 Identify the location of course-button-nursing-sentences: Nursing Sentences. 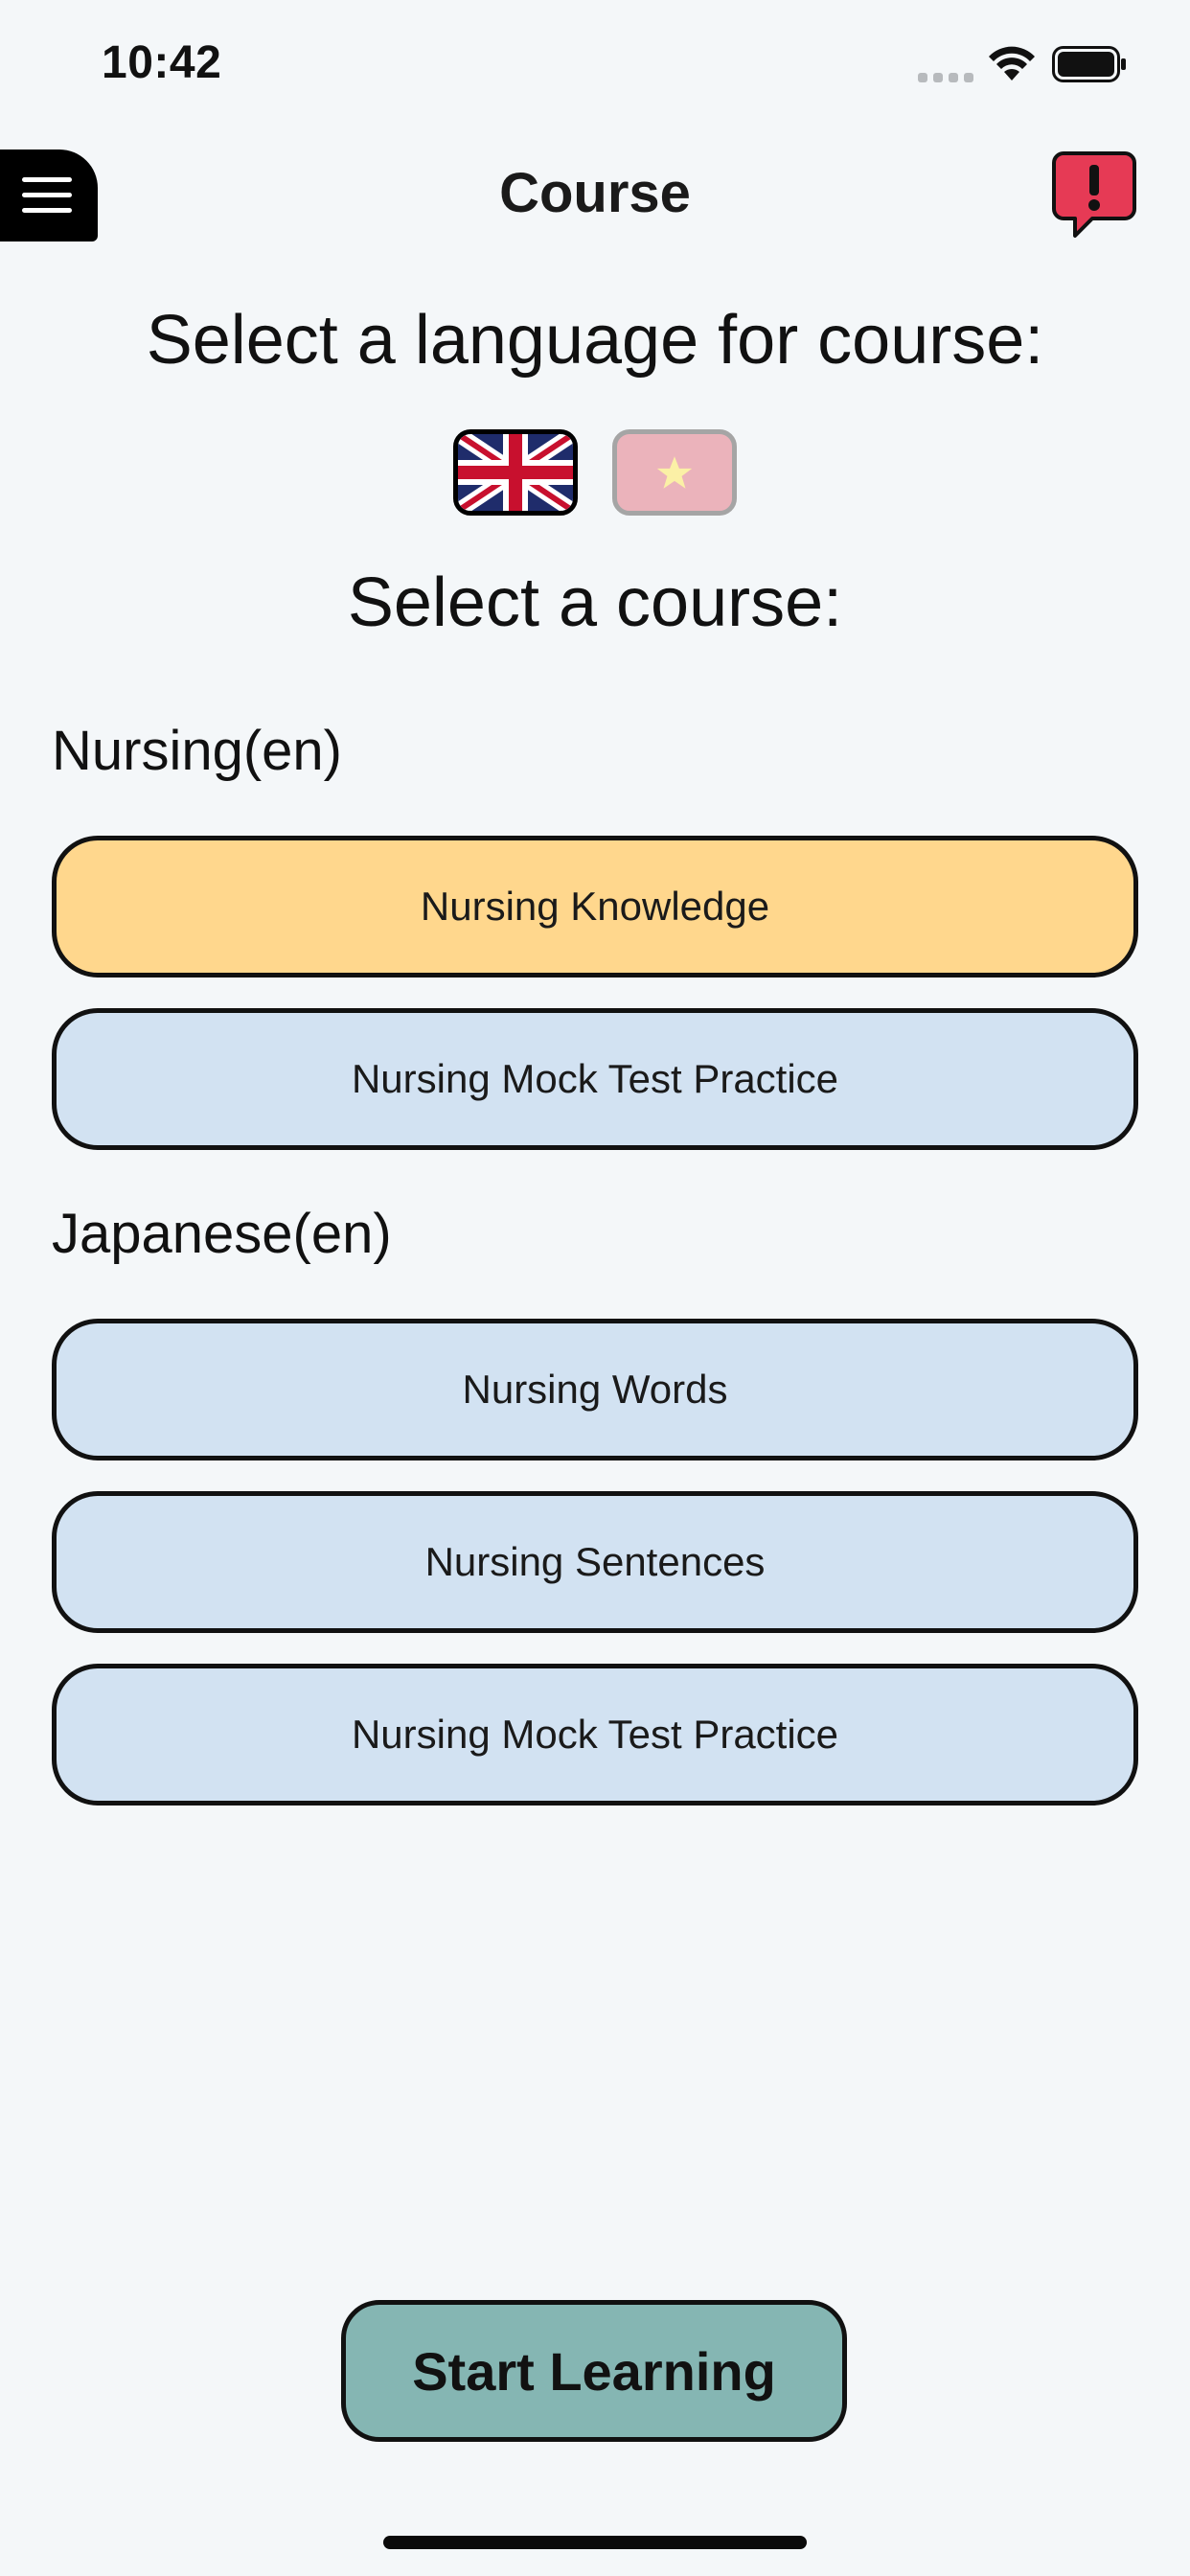
(595, 1562).